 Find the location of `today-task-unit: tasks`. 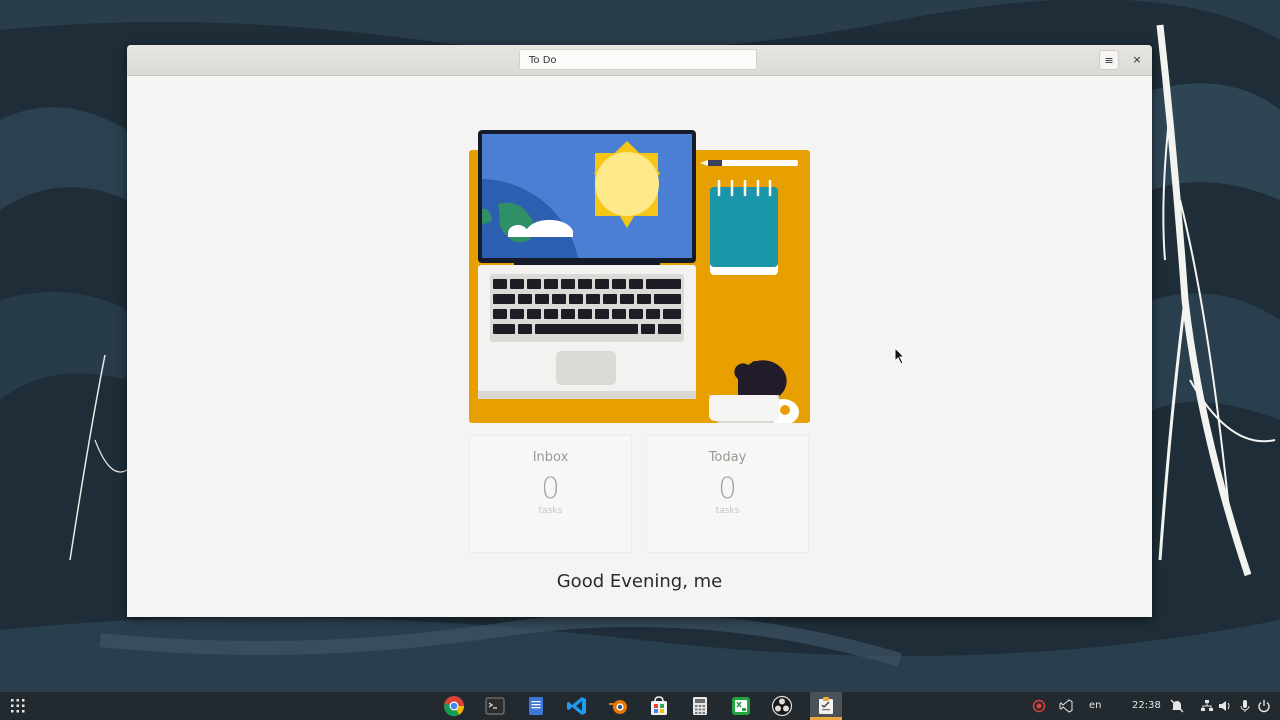

today-task-unit: tasks is located at coordinates (727, 511).